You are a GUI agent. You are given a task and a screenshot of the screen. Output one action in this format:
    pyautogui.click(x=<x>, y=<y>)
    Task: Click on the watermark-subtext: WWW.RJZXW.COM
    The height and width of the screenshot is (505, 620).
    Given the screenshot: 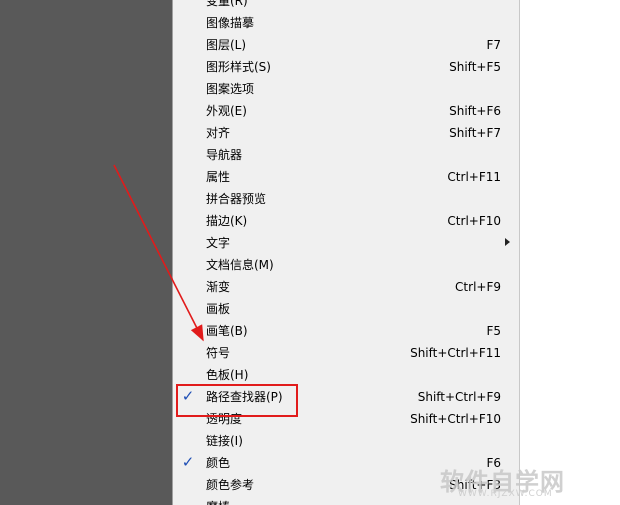 What is the action you would take?
    pyautogui.click(x=505, y=494)
    